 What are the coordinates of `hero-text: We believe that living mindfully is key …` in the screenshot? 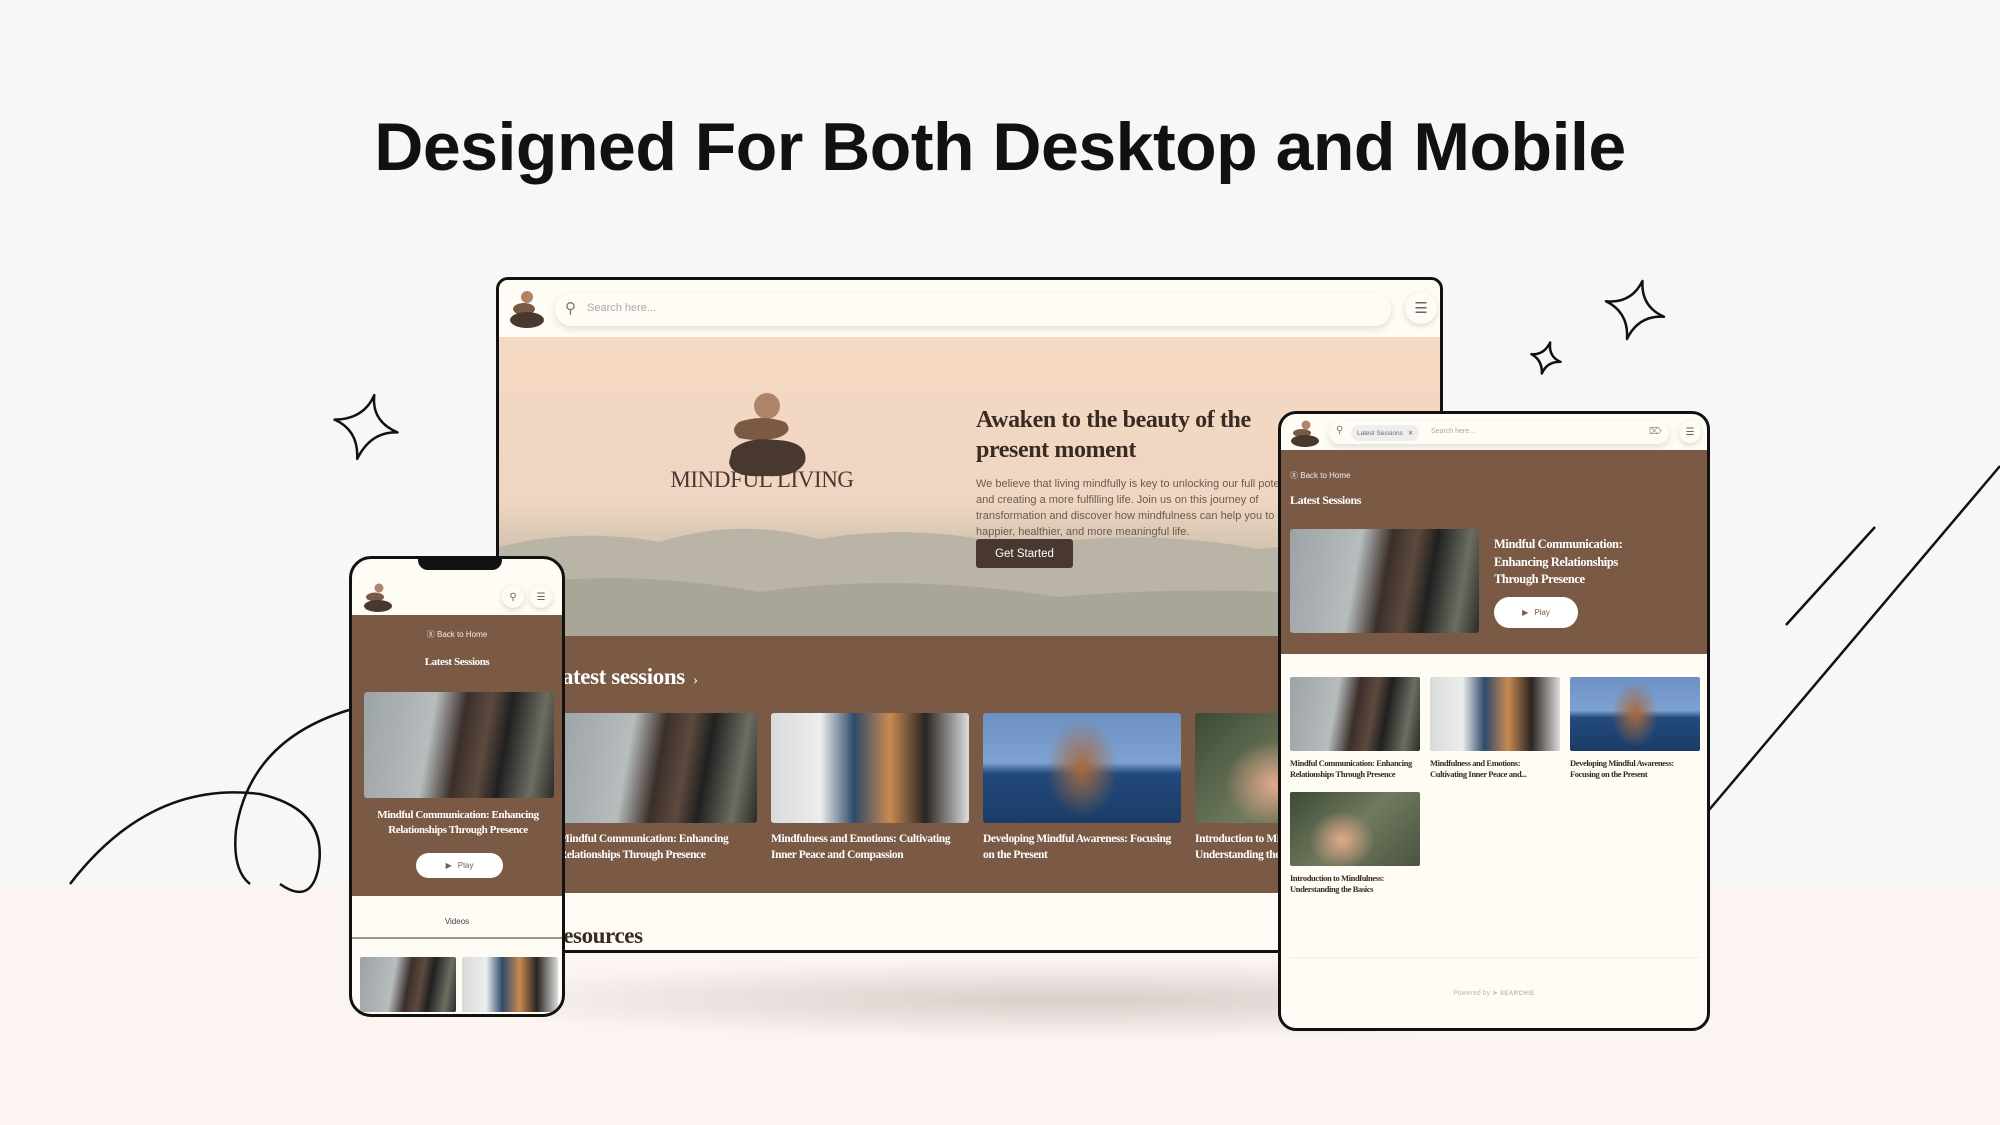 It's located at (1140, 508).